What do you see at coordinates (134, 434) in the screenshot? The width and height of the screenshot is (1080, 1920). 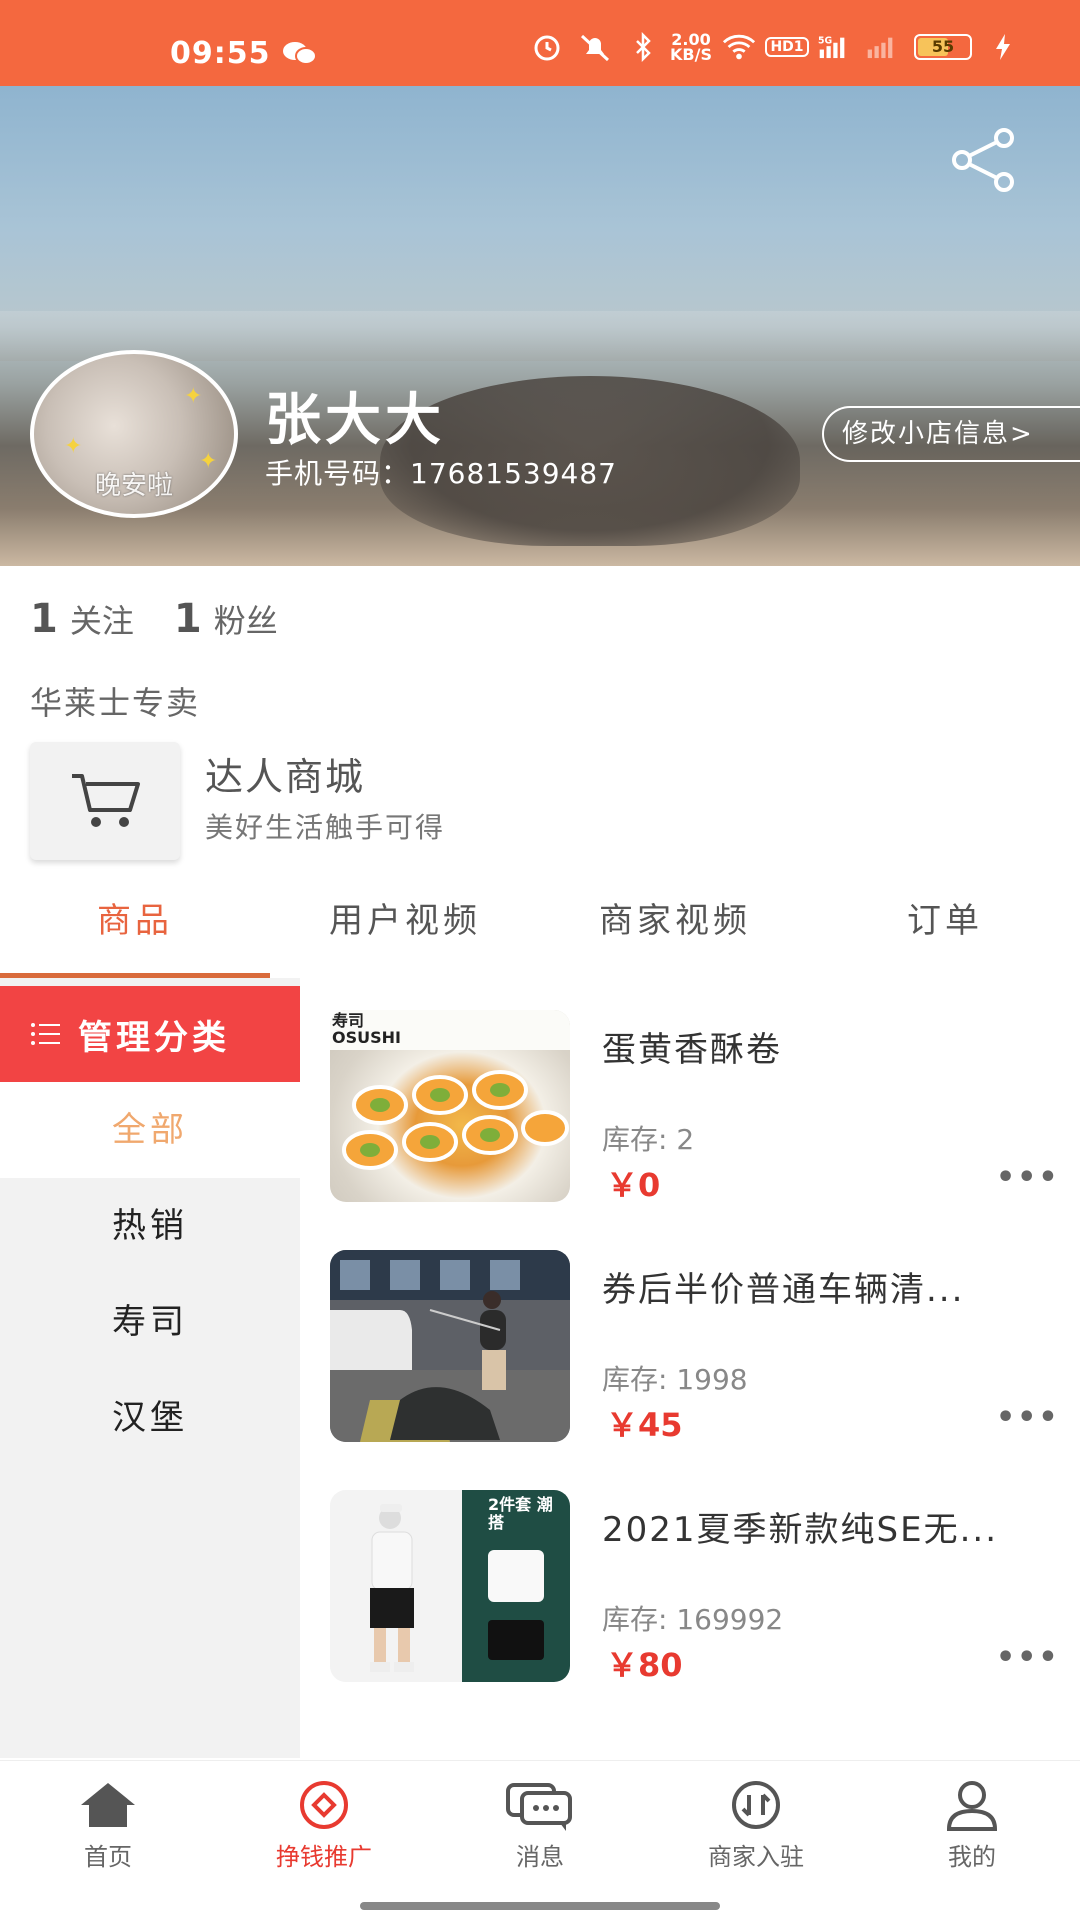 I see `avatar: ✦ ✦ ✦ 晚安啦` at bounding box center [134, 434].